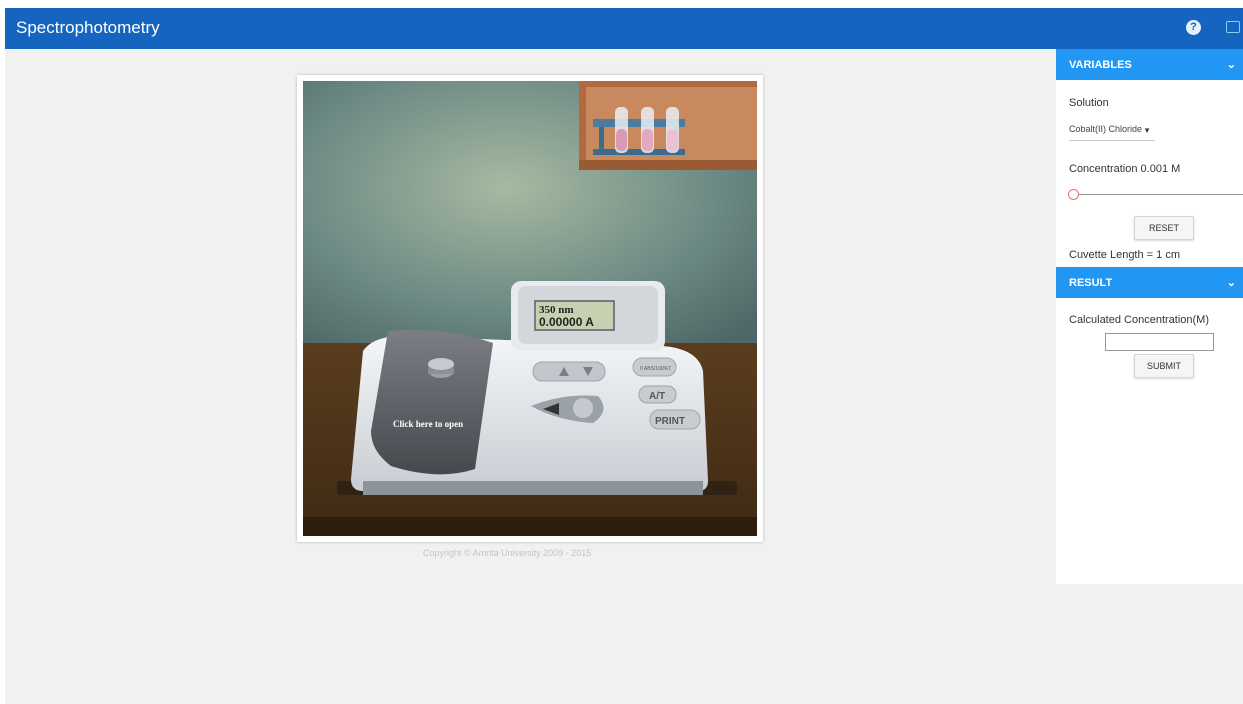 The image size is (1243, 704). I want to click on solution-label: Solution, so click(1089, 103).